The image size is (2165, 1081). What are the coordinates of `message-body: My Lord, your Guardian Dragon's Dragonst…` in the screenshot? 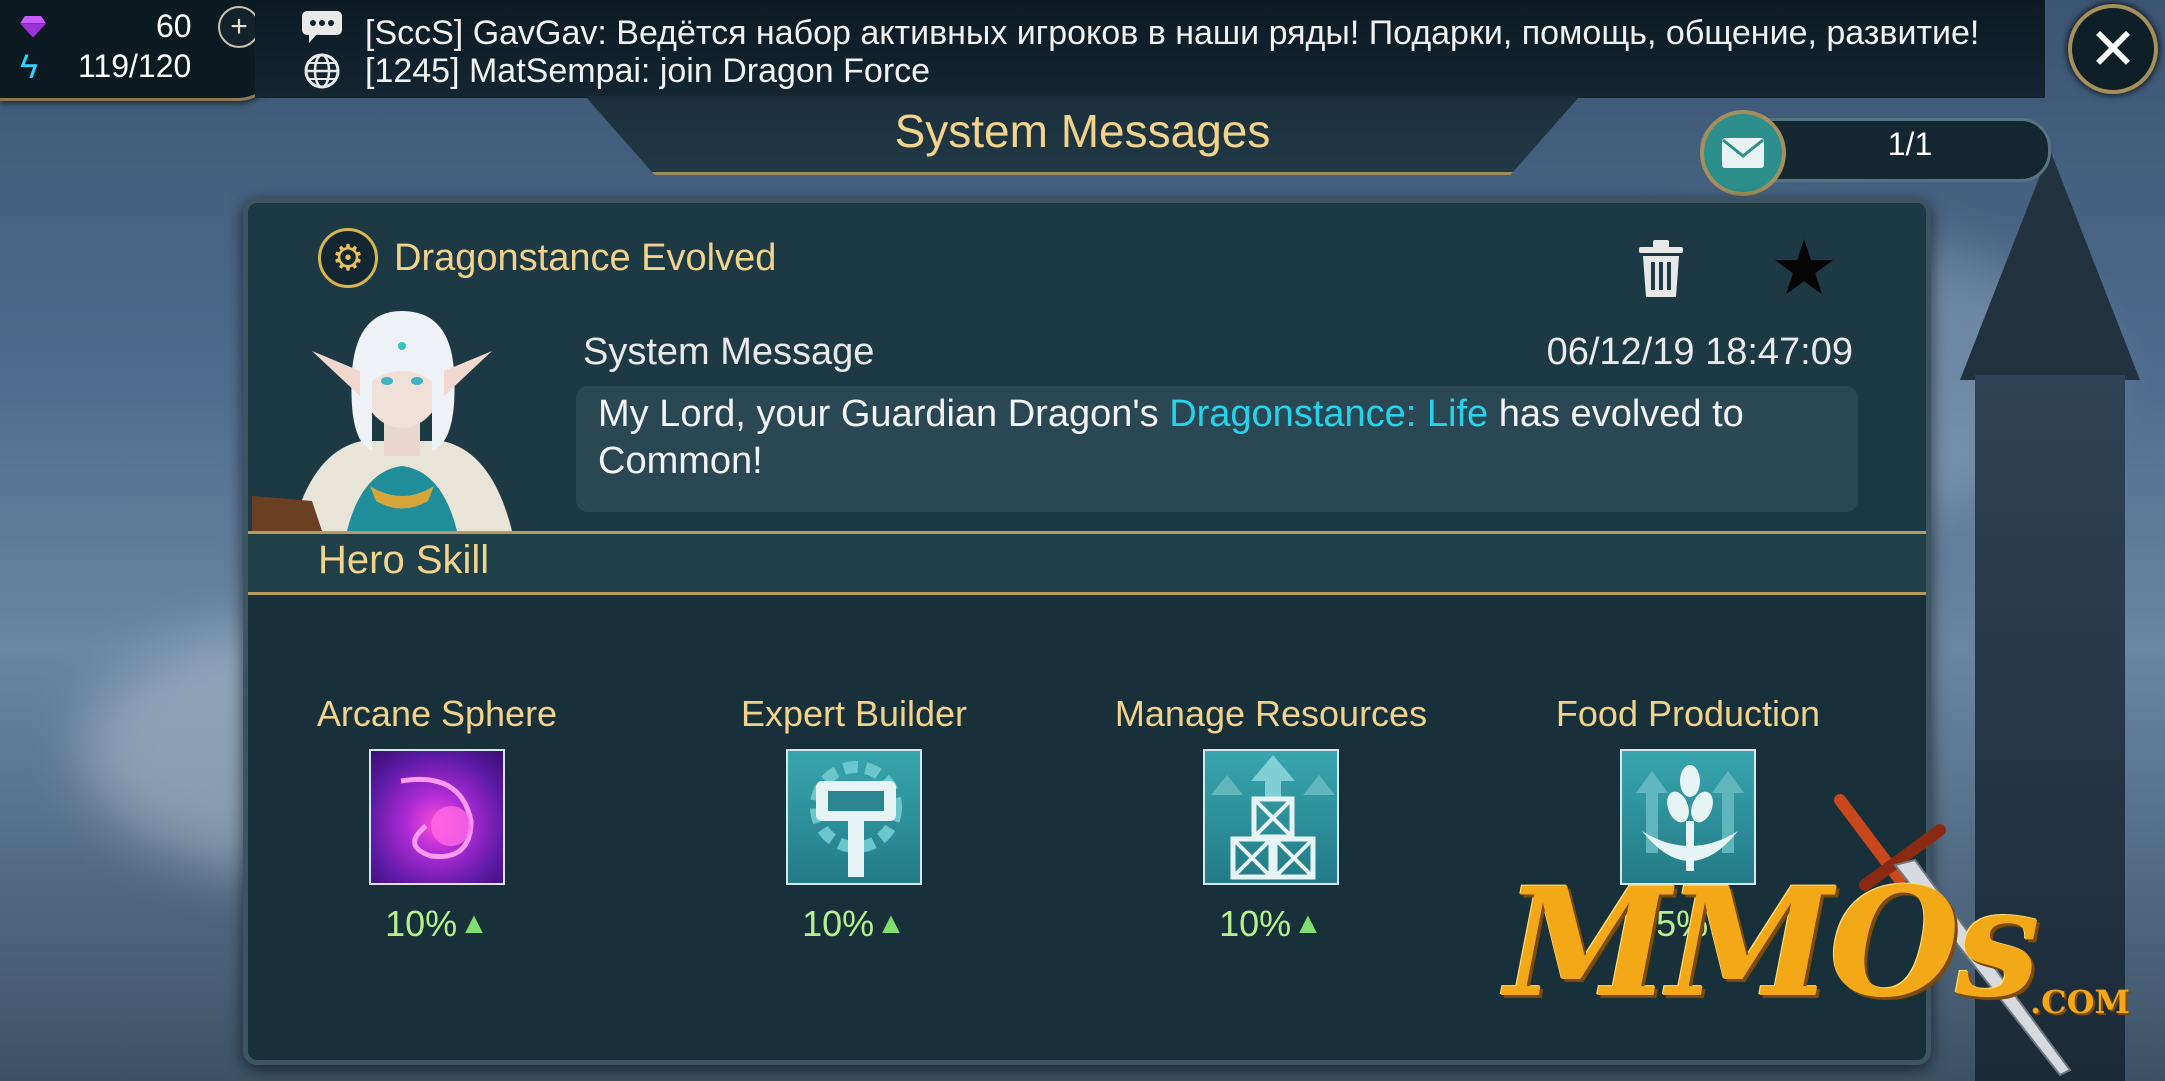 It's located at (1218, 438).